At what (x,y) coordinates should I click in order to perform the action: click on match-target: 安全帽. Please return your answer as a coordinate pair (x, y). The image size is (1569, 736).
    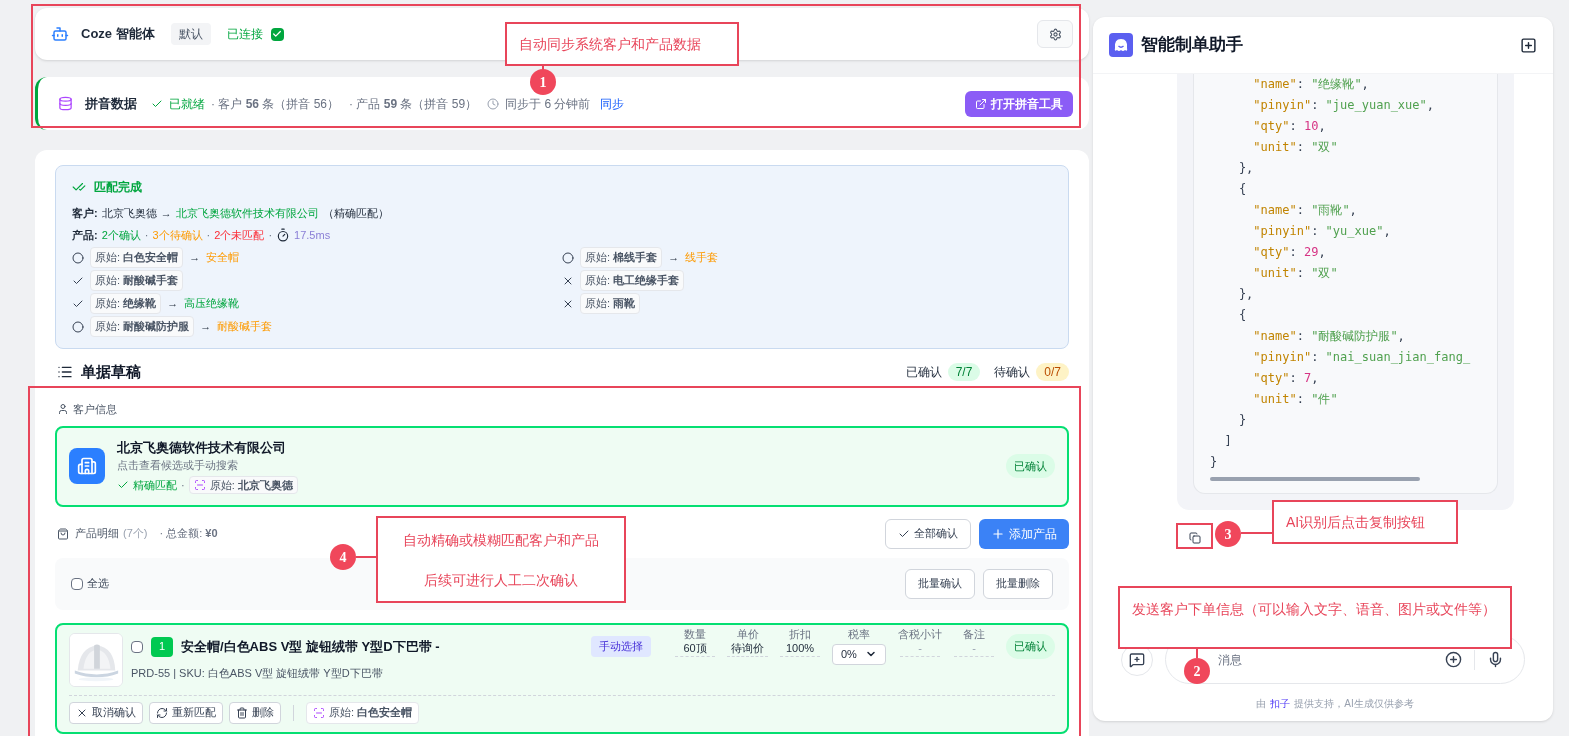
    Looking at the image, I should click on (223, 258).